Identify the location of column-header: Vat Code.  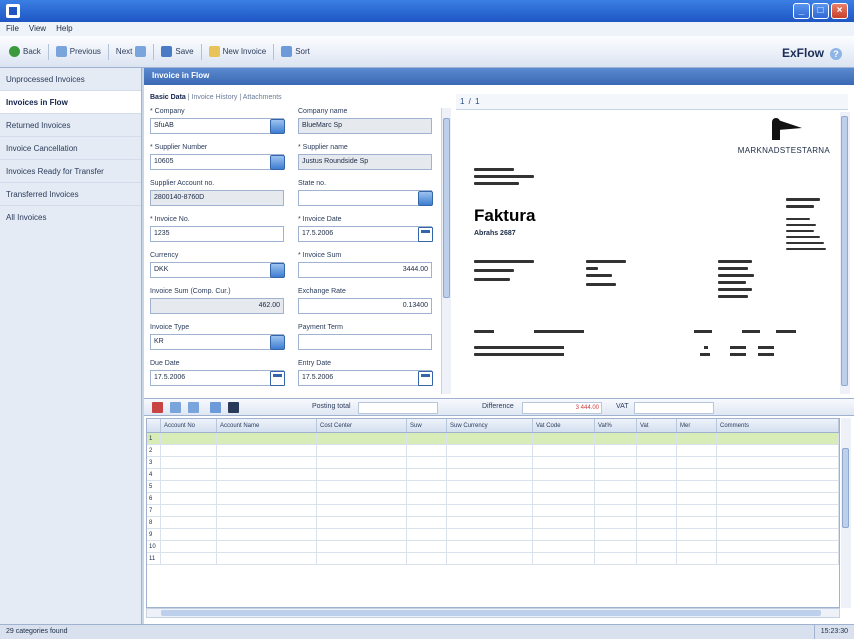
(564, 425).